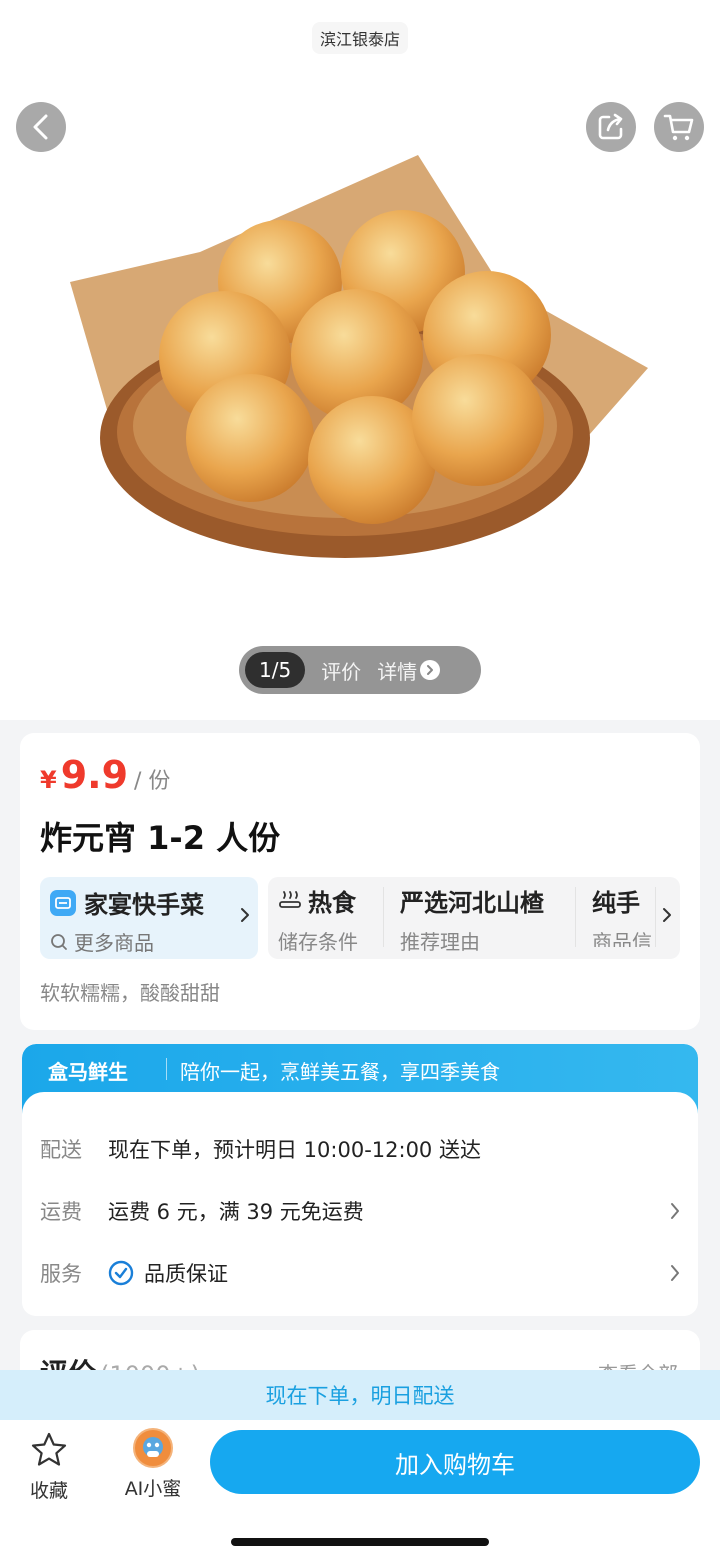 This screenshot has height=1560, width=720. Describe the element at coordinates (48, 780) in the screenshot. I see `currency-symbol: ¥` at that location.